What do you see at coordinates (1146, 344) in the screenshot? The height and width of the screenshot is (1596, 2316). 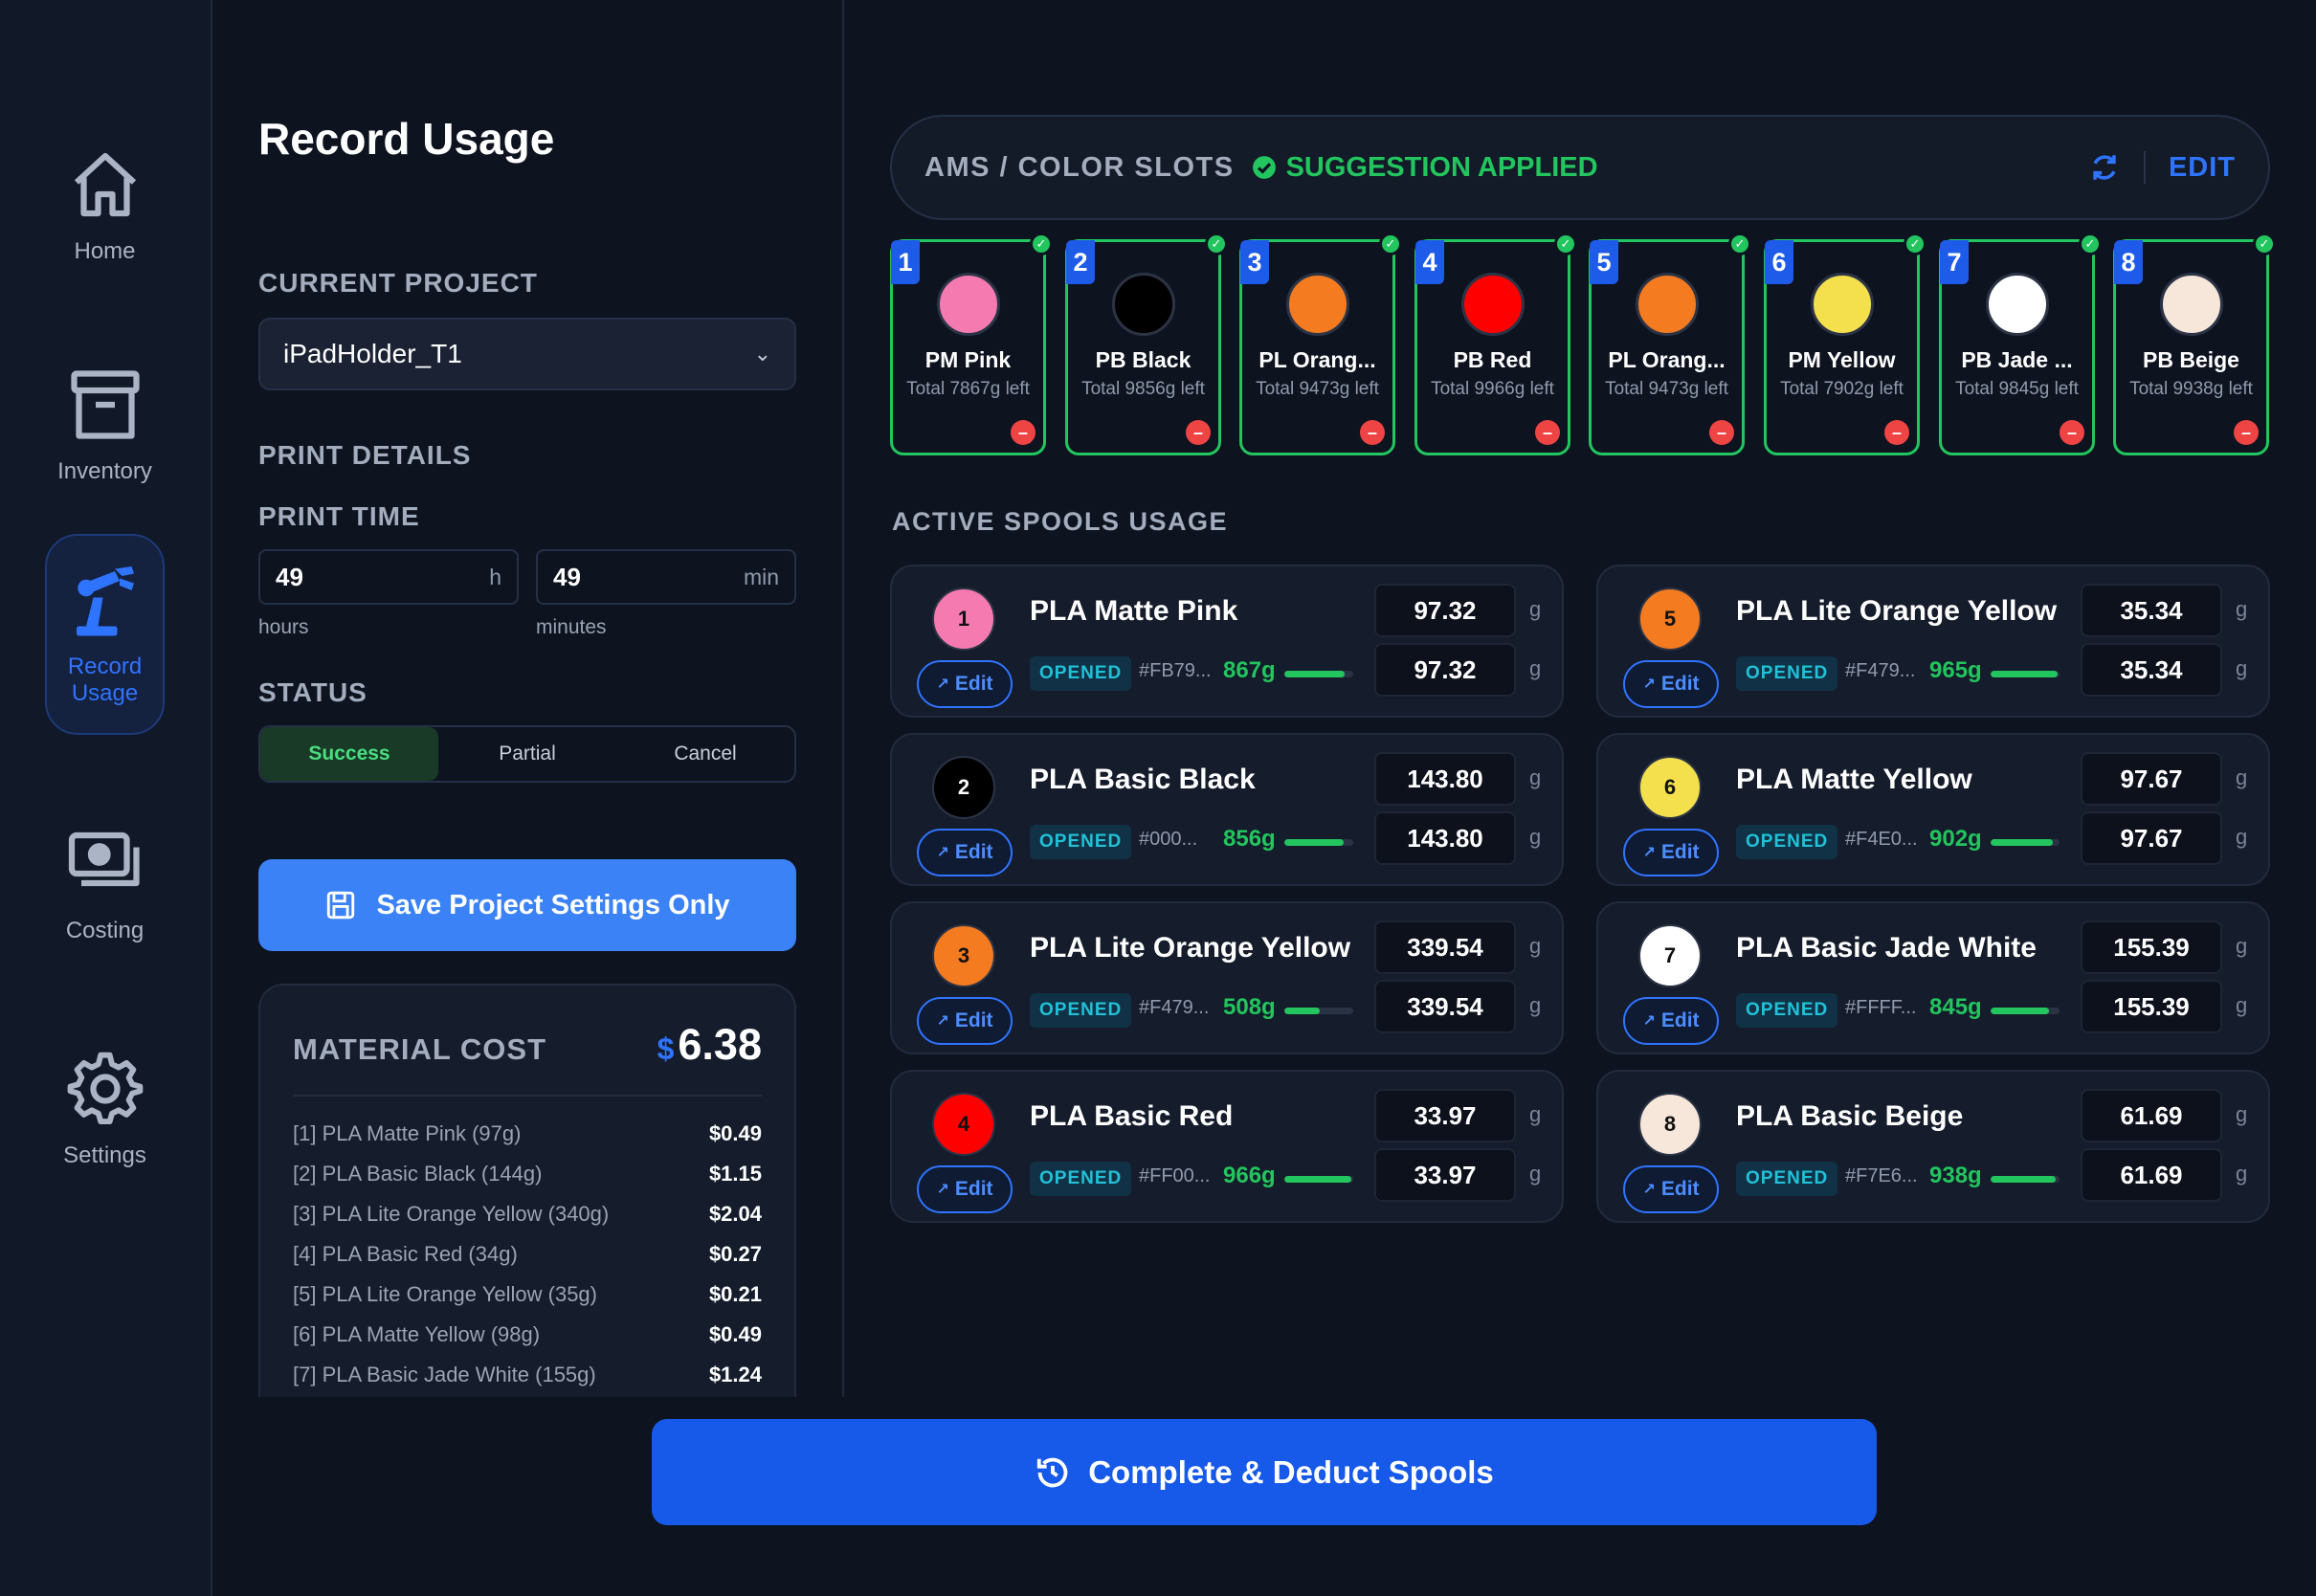 I see `ams-slot: 2 ✓ PB Black Total 9856g left –` at bounding box center [1146, 344].